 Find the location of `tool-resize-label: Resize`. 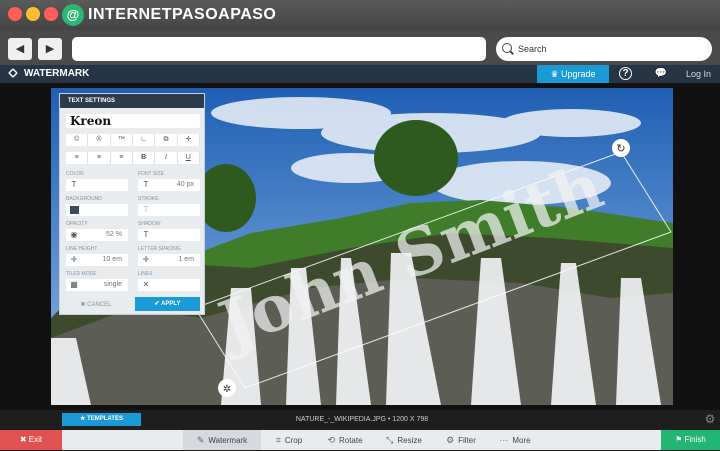

tool-resize-label: Resize is located at coordinates (409, 440).